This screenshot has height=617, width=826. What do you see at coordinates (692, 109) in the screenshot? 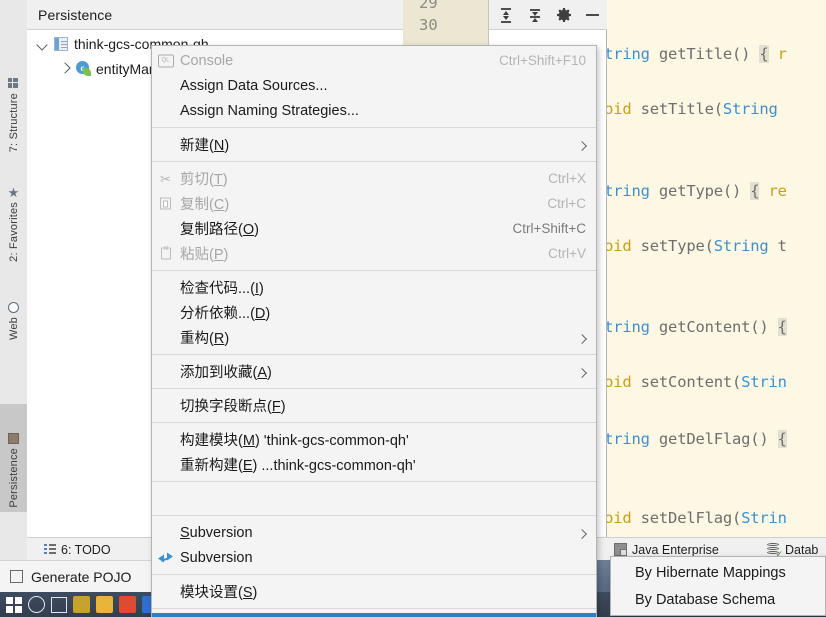
I see `code-line: void setTitle(String` at bounding box center [692, 109].